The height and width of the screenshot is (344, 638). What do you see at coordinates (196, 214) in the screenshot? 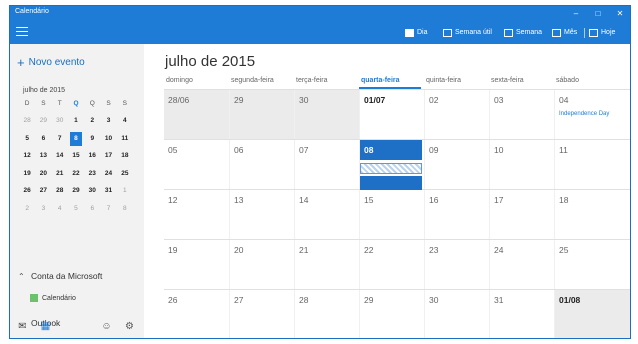
I see `day-cell: 12` at bounding box center [196, 214].